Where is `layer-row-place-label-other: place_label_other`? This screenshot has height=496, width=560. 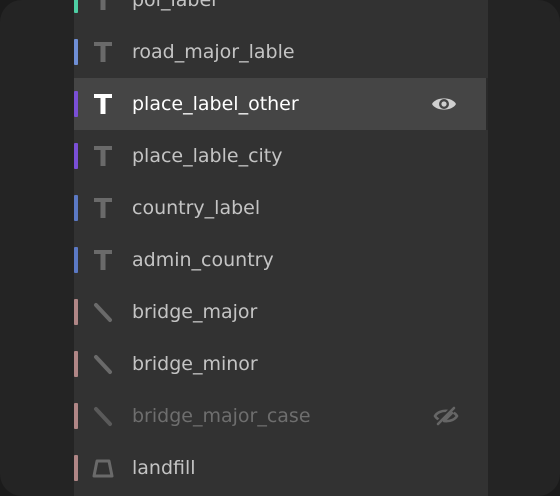
layer-row-place-label-other: place_label_other is located at coordinates (281, 104).